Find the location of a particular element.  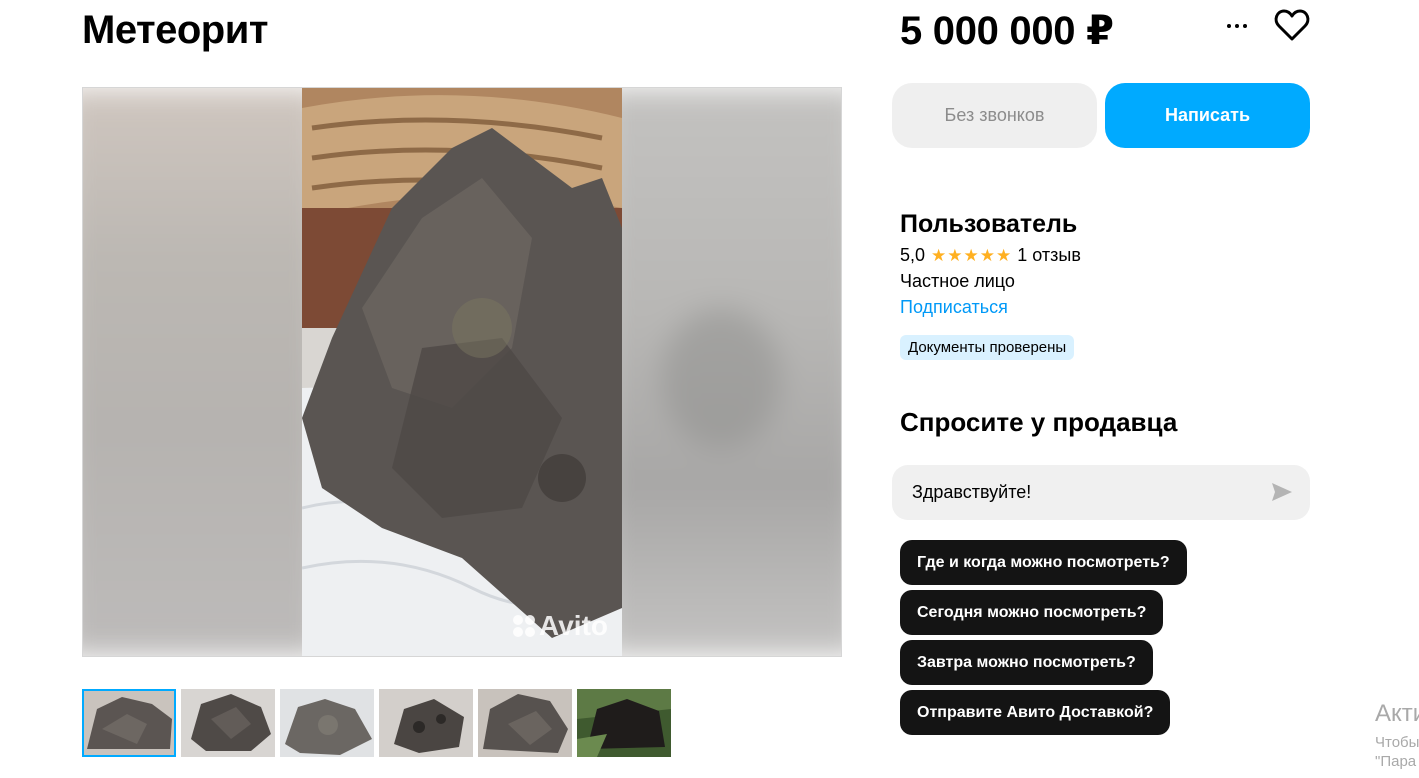

avito-logo-icon is located at coordinates (524, 626).